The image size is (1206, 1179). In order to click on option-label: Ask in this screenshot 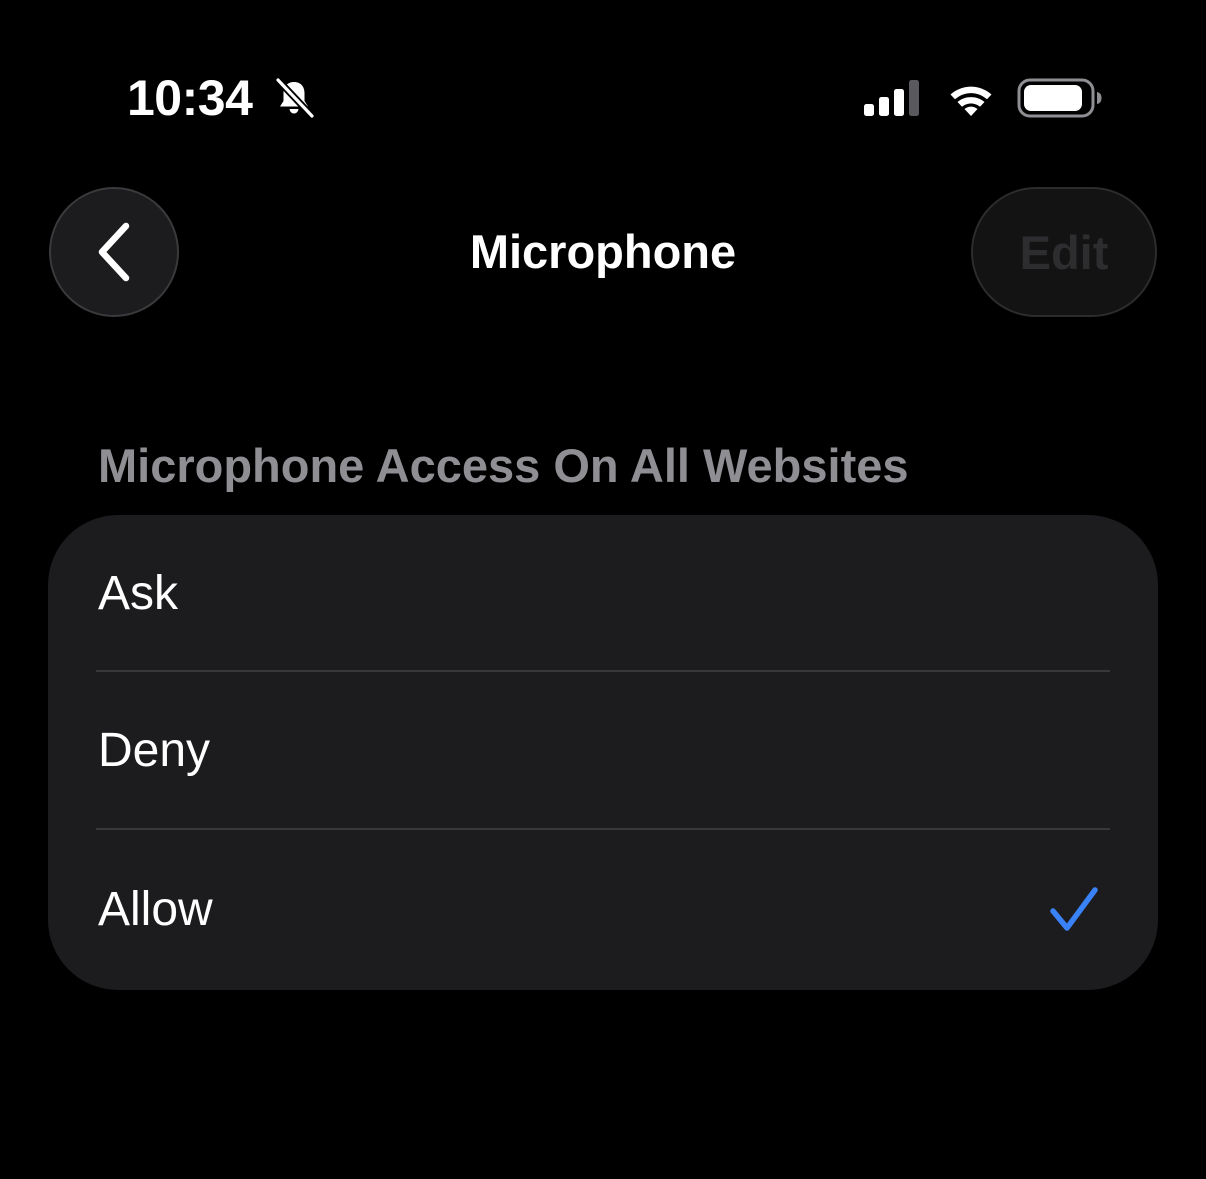, I will do `click(138, 593)`.